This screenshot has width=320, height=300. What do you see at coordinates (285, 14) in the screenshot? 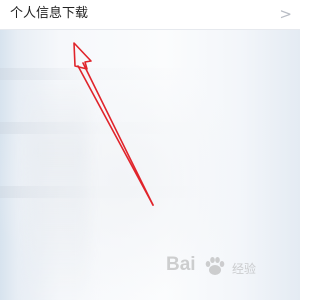
I see `chevron-right-icon: >` at bounding box center [285, 14].